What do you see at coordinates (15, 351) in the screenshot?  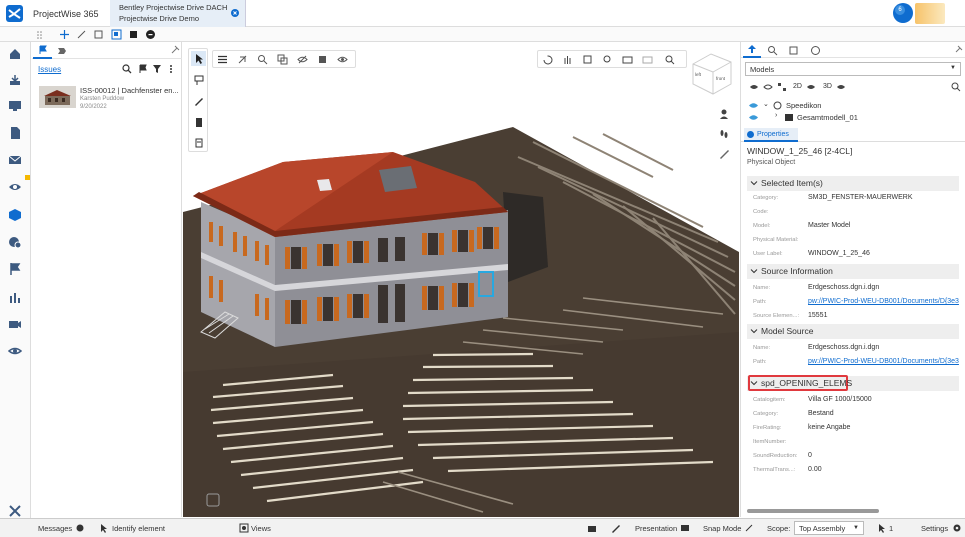 I see `view-icon` at bounding box center [15, 351].